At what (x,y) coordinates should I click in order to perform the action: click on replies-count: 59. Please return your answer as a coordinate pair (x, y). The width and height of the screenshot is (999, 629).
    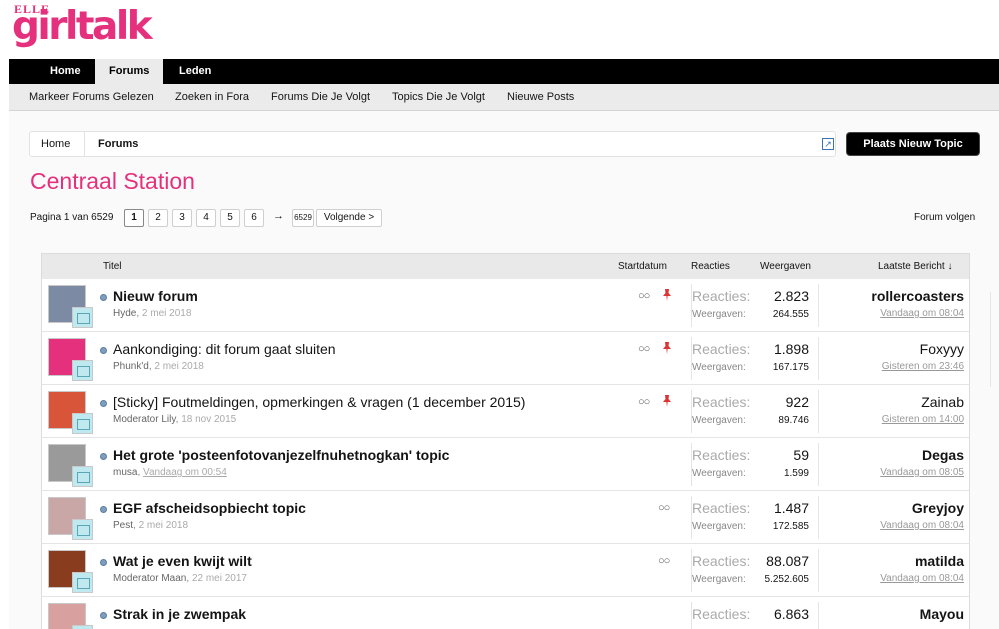
    Looking at the image, I should click on (801, 455).